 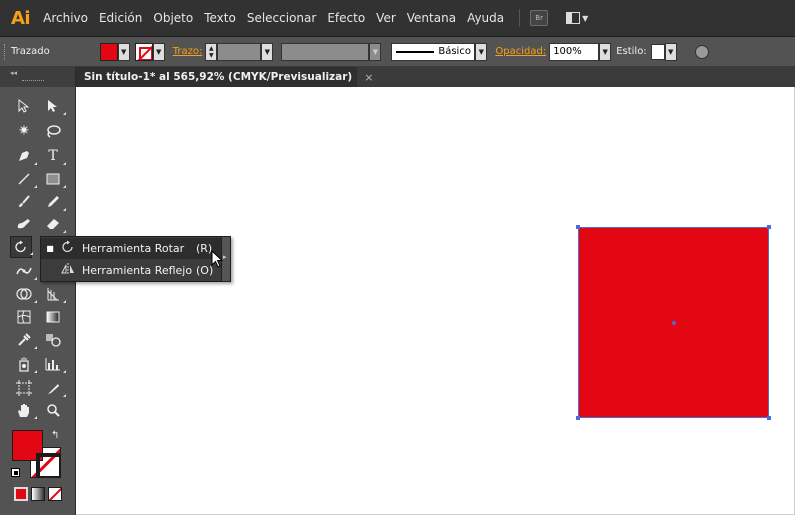 I want to click on menu-ayuda: Ayuda, so click(x=485, y=18).